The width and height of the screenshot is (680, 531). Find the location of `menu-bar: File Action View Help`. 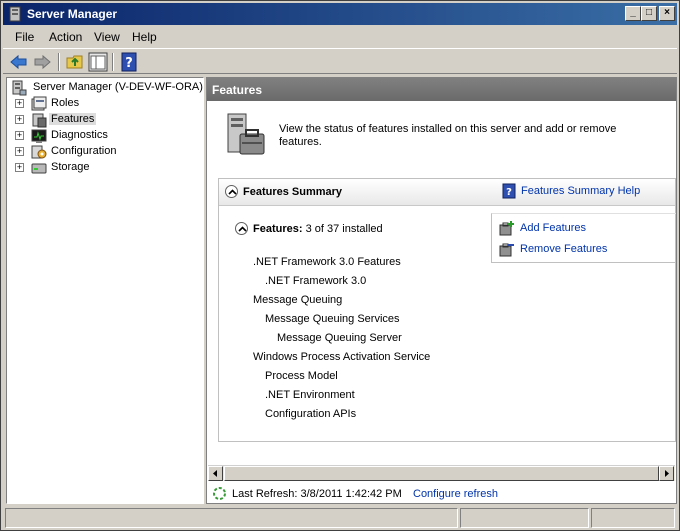

menu-bar: File Action View Help is located at coordinates (340, 37).